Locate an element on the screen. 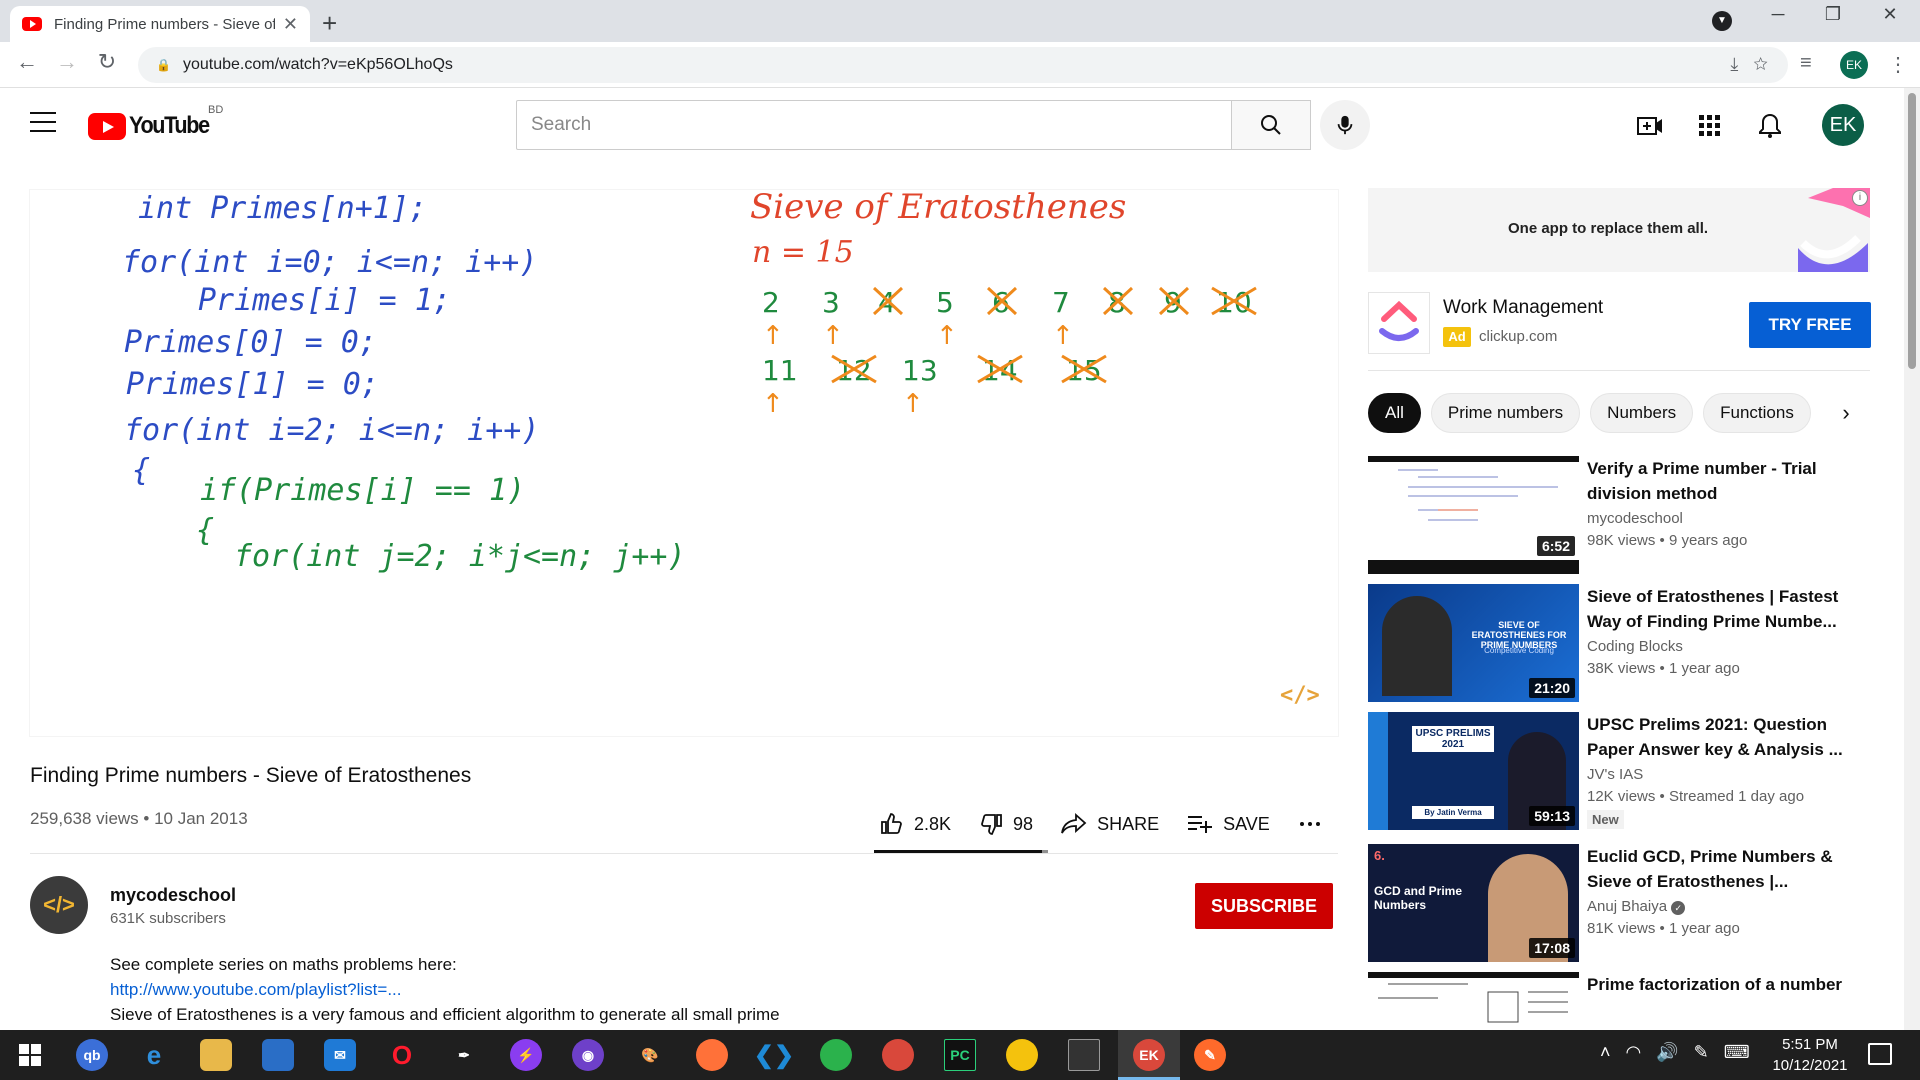  ad-banner-tagline: One app to replace them all. is located at coordinates (1608, 228).